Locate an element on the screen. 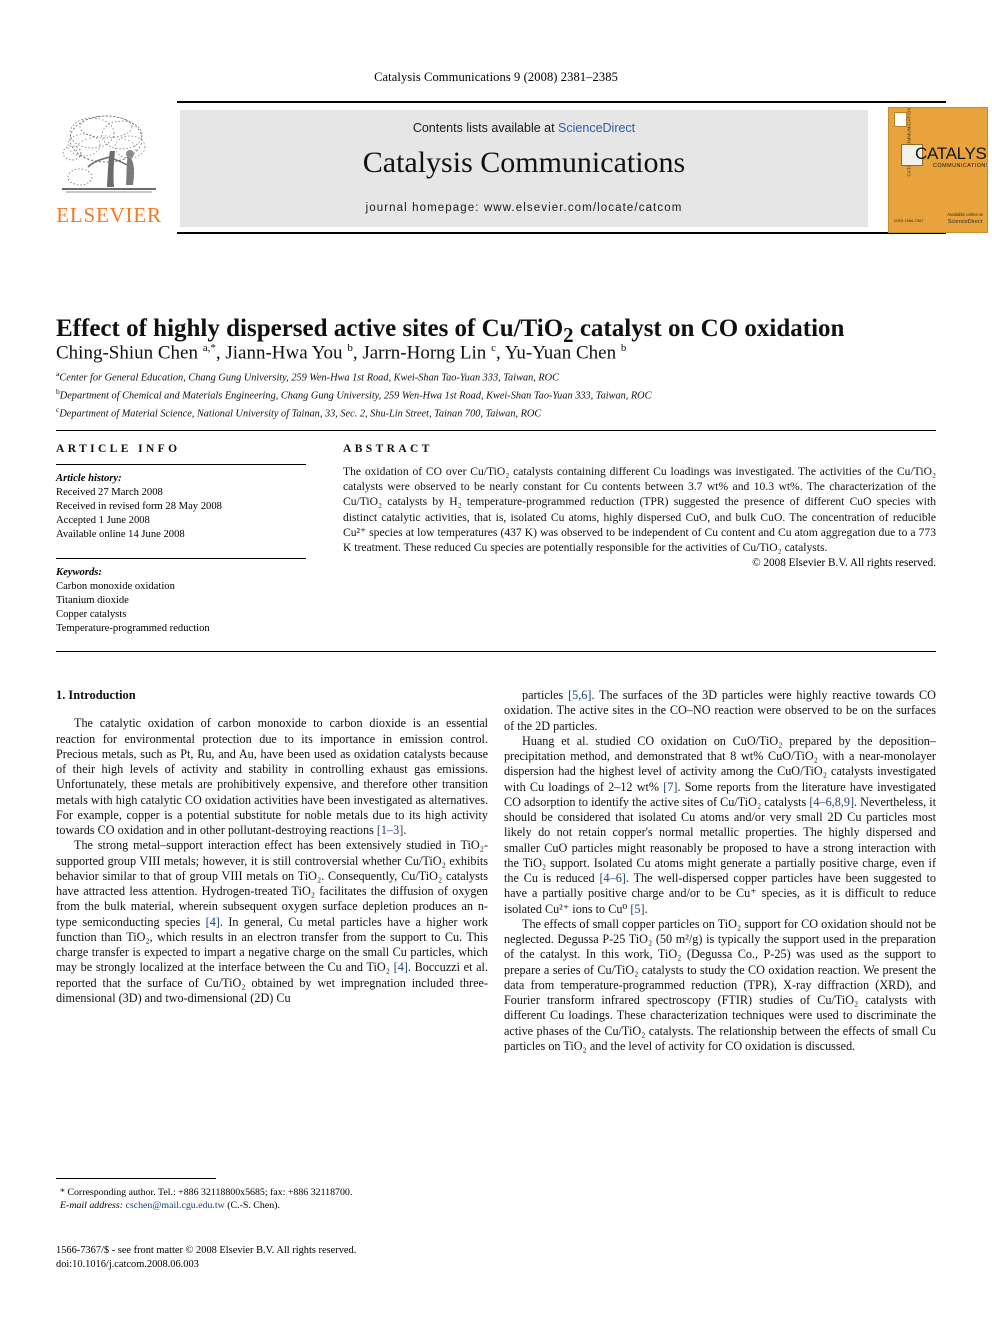  footnote-rule is located at coordinates (136, 1178).